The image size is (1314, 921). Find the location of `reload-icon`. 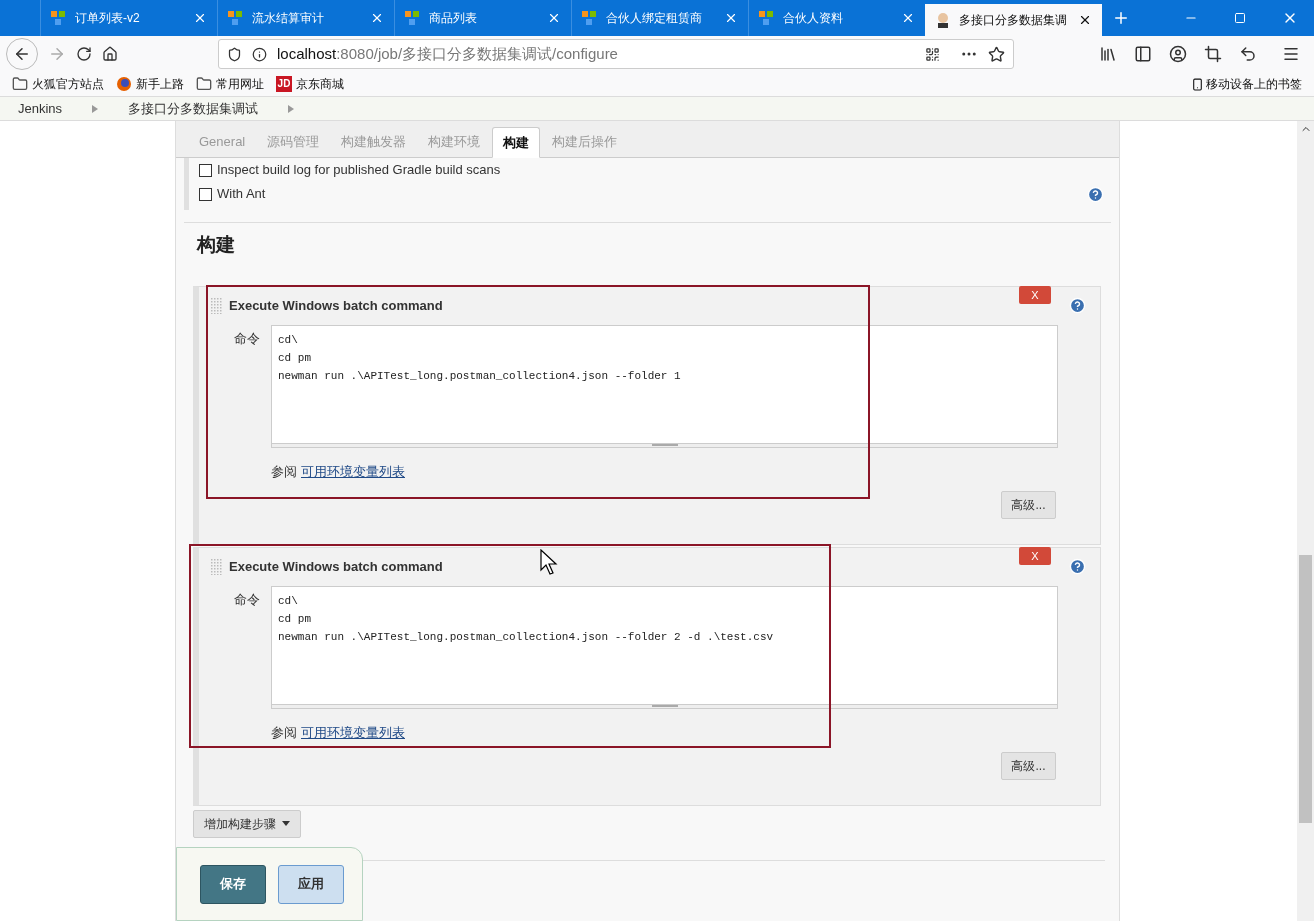

reload-icon is located at coordinates (84, 54).